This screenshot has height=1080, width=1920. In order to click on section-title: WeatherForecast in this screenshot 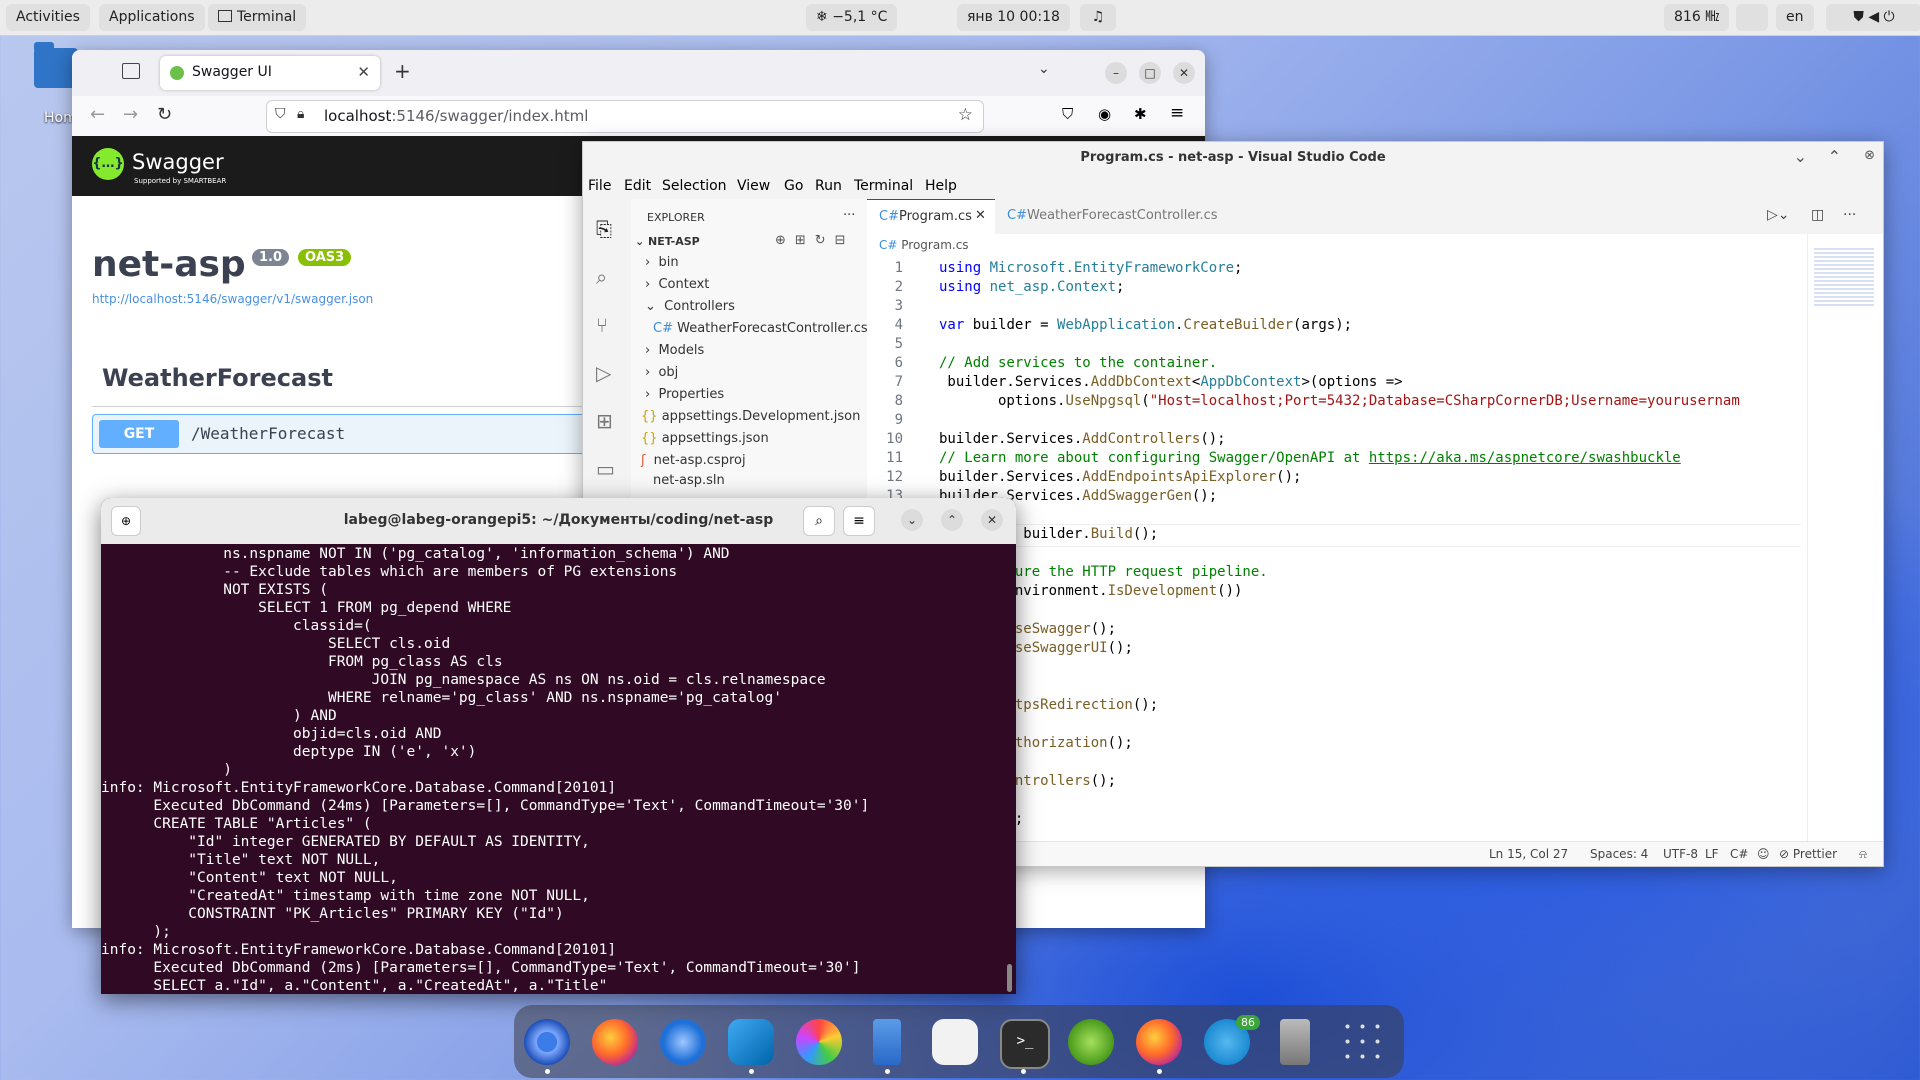, I will do `click(217, 378)`.